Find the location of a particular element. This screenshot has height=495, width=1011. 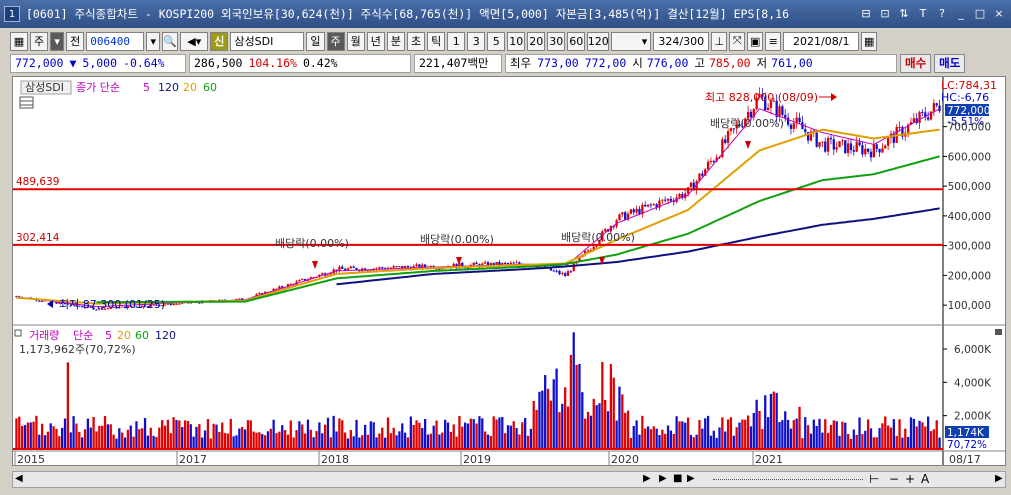

cross-icon: ⤧ is located at coordinates (737, 41).